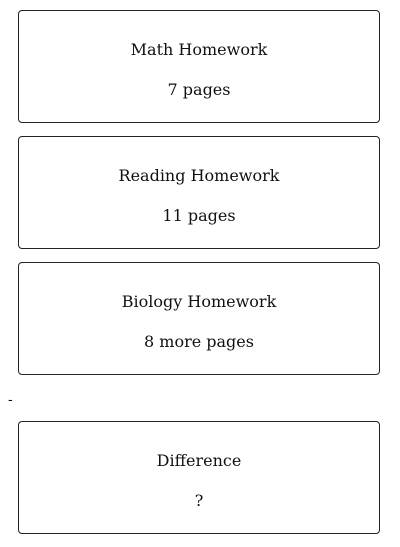 The width and height of the screenshot is (400, 547). Describe the element at coordinates (199, 500) in the screenshot. I see `card-value: ?` at that location.